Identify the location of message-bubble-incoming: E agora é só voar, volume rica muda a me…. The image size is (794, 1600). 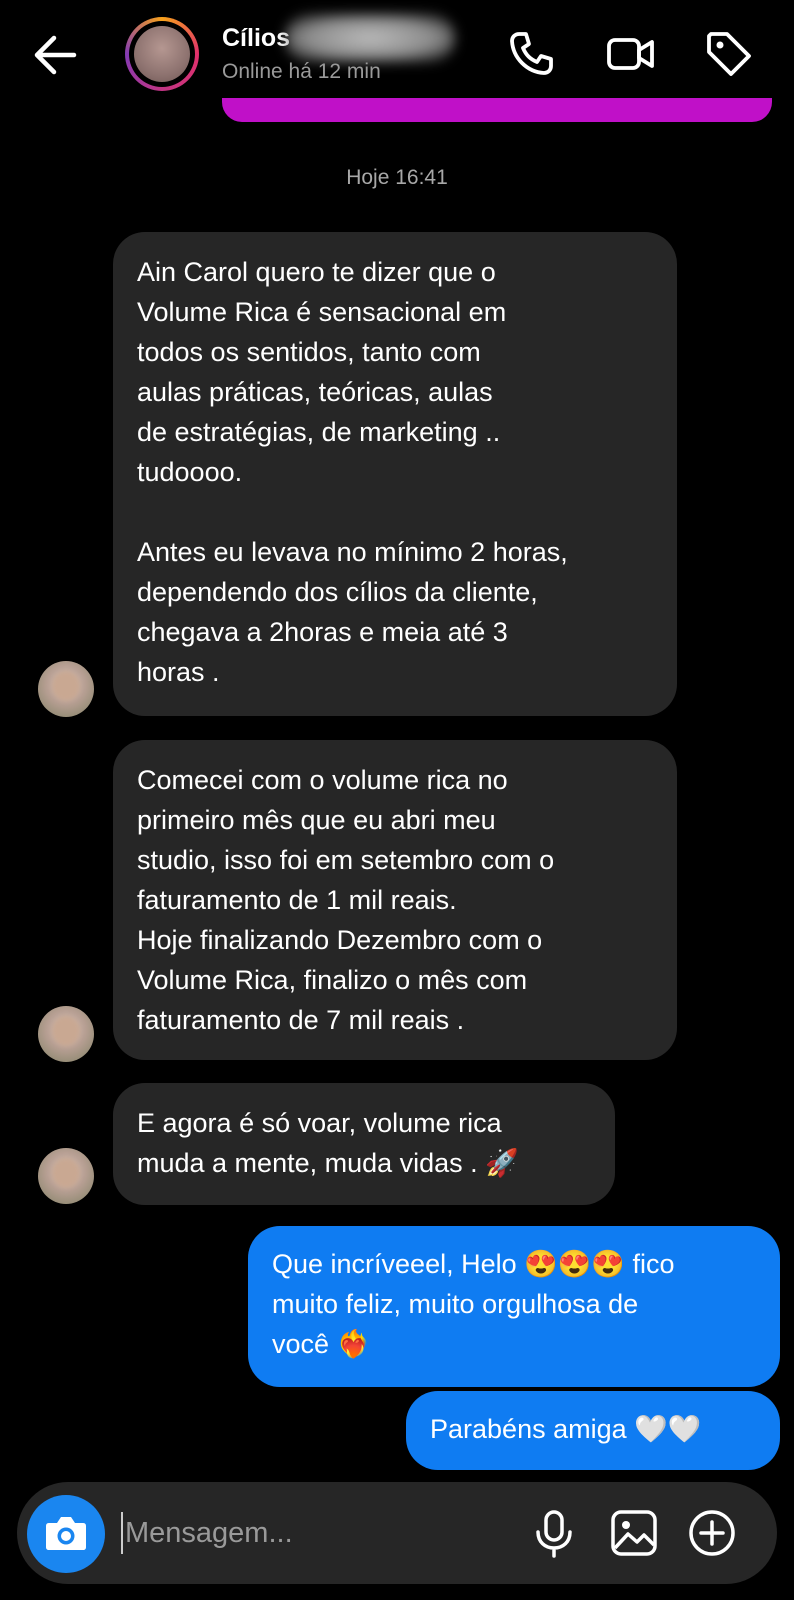
(364, 1144).